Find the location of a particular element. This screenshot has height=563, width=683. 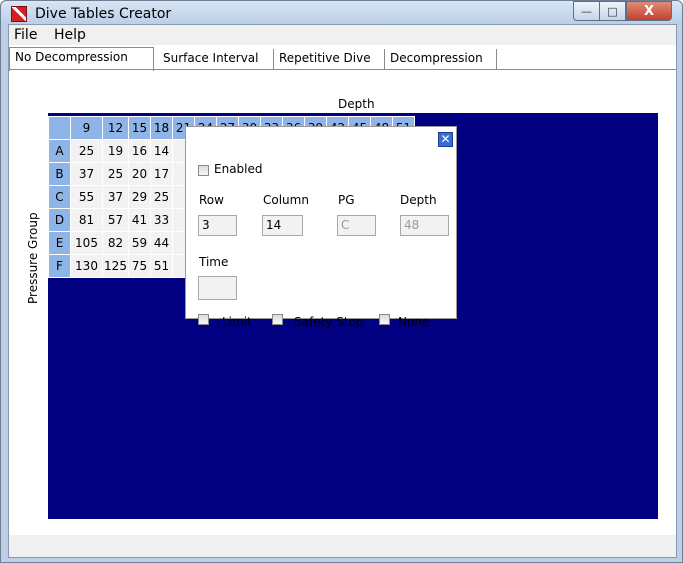

time-cell: 125 is located at coordinates (115, 266).